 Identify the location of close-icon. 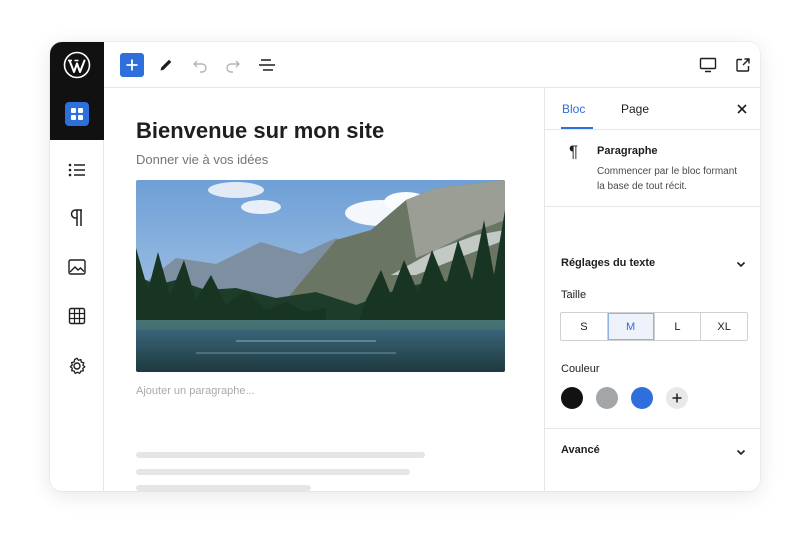
(742, 109).